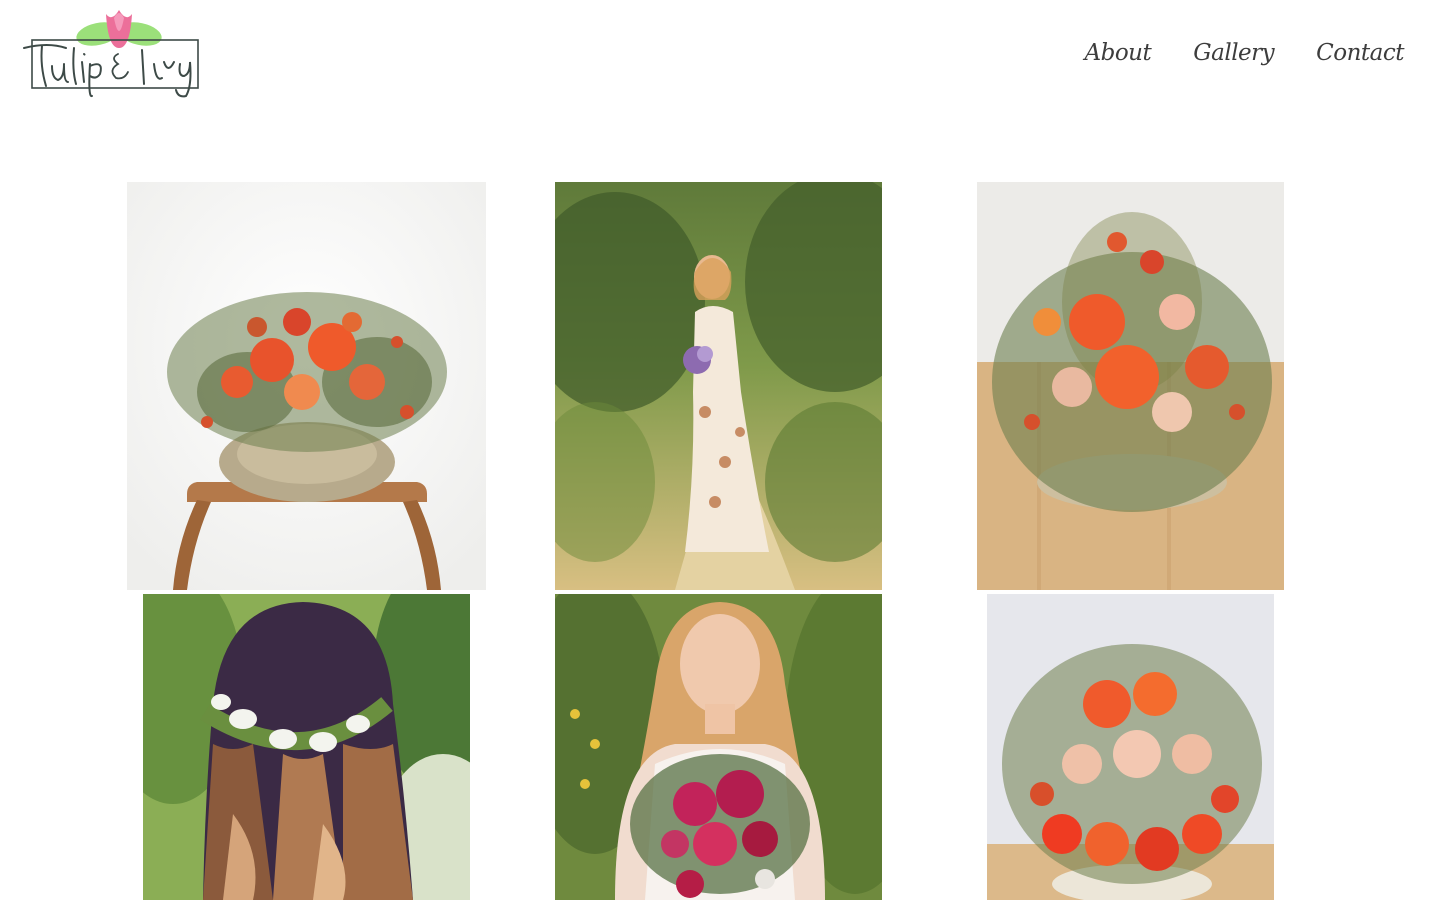 The height and width of the screenshot is (900, 1440). I want to click on site-header: About Gallery Contact, so click(720, 60).